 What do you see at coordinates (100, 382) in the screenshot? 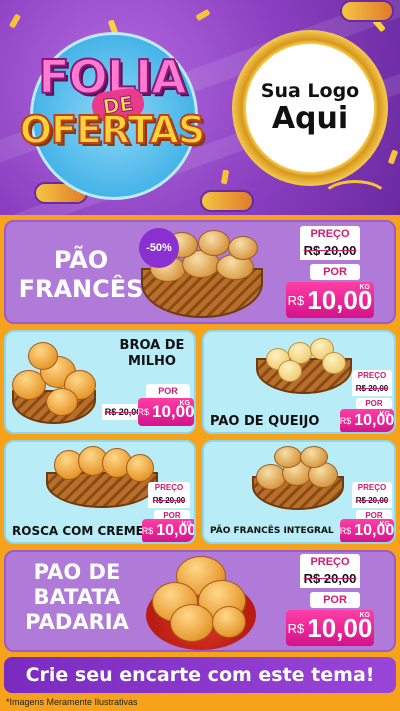
I see `product-card-broa-de-milho: BROA DE MILHO POR R$ 20,00 R$ 10,00 KG` at bounding box center [100, 382].